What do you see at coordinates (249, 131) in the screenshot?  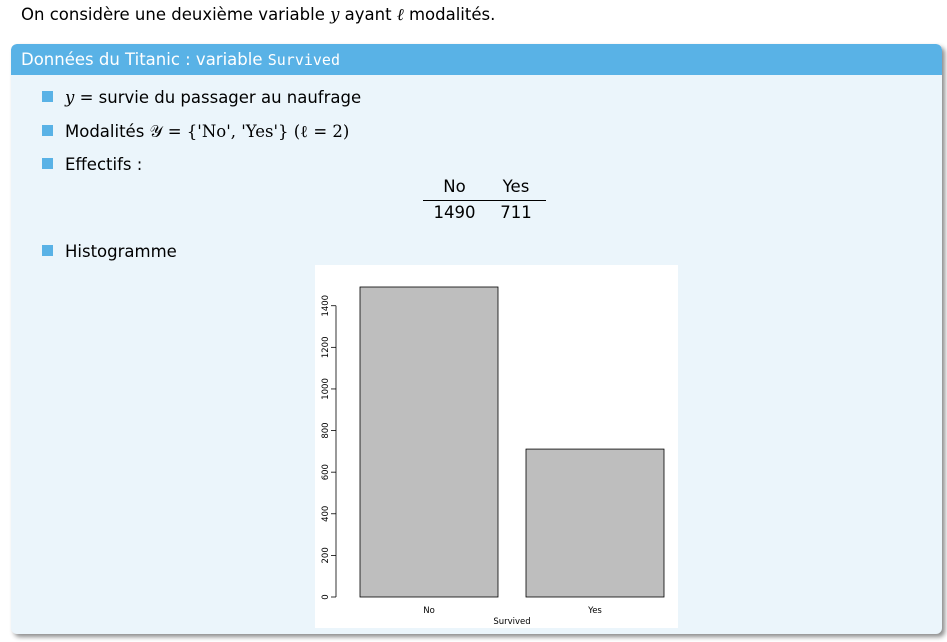 I see `item-math-modalites: 𝒴 = {'No', 'Yes'} (ℓ = 2)` at bounding box center [249, 131].